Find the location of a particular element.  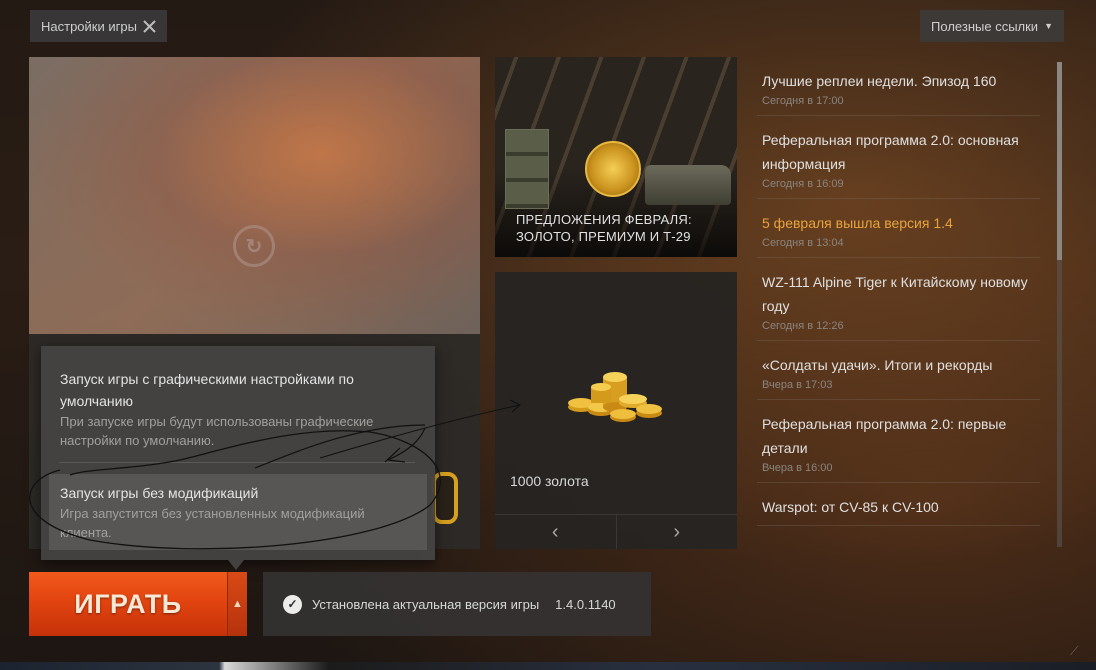

useful-links-label: Полезные ссылки is located at coordinates (985, 26).